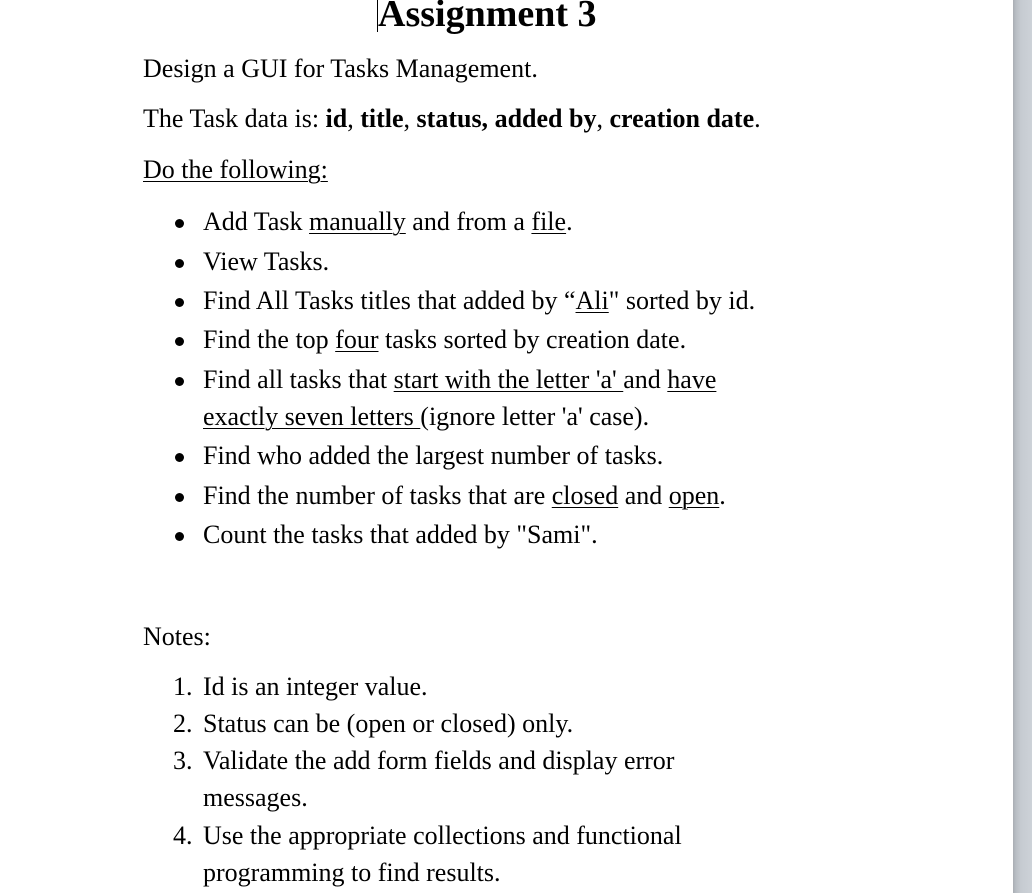 The image size is (1032, 893). I want to click on note-number: 1., so click(183, 686).